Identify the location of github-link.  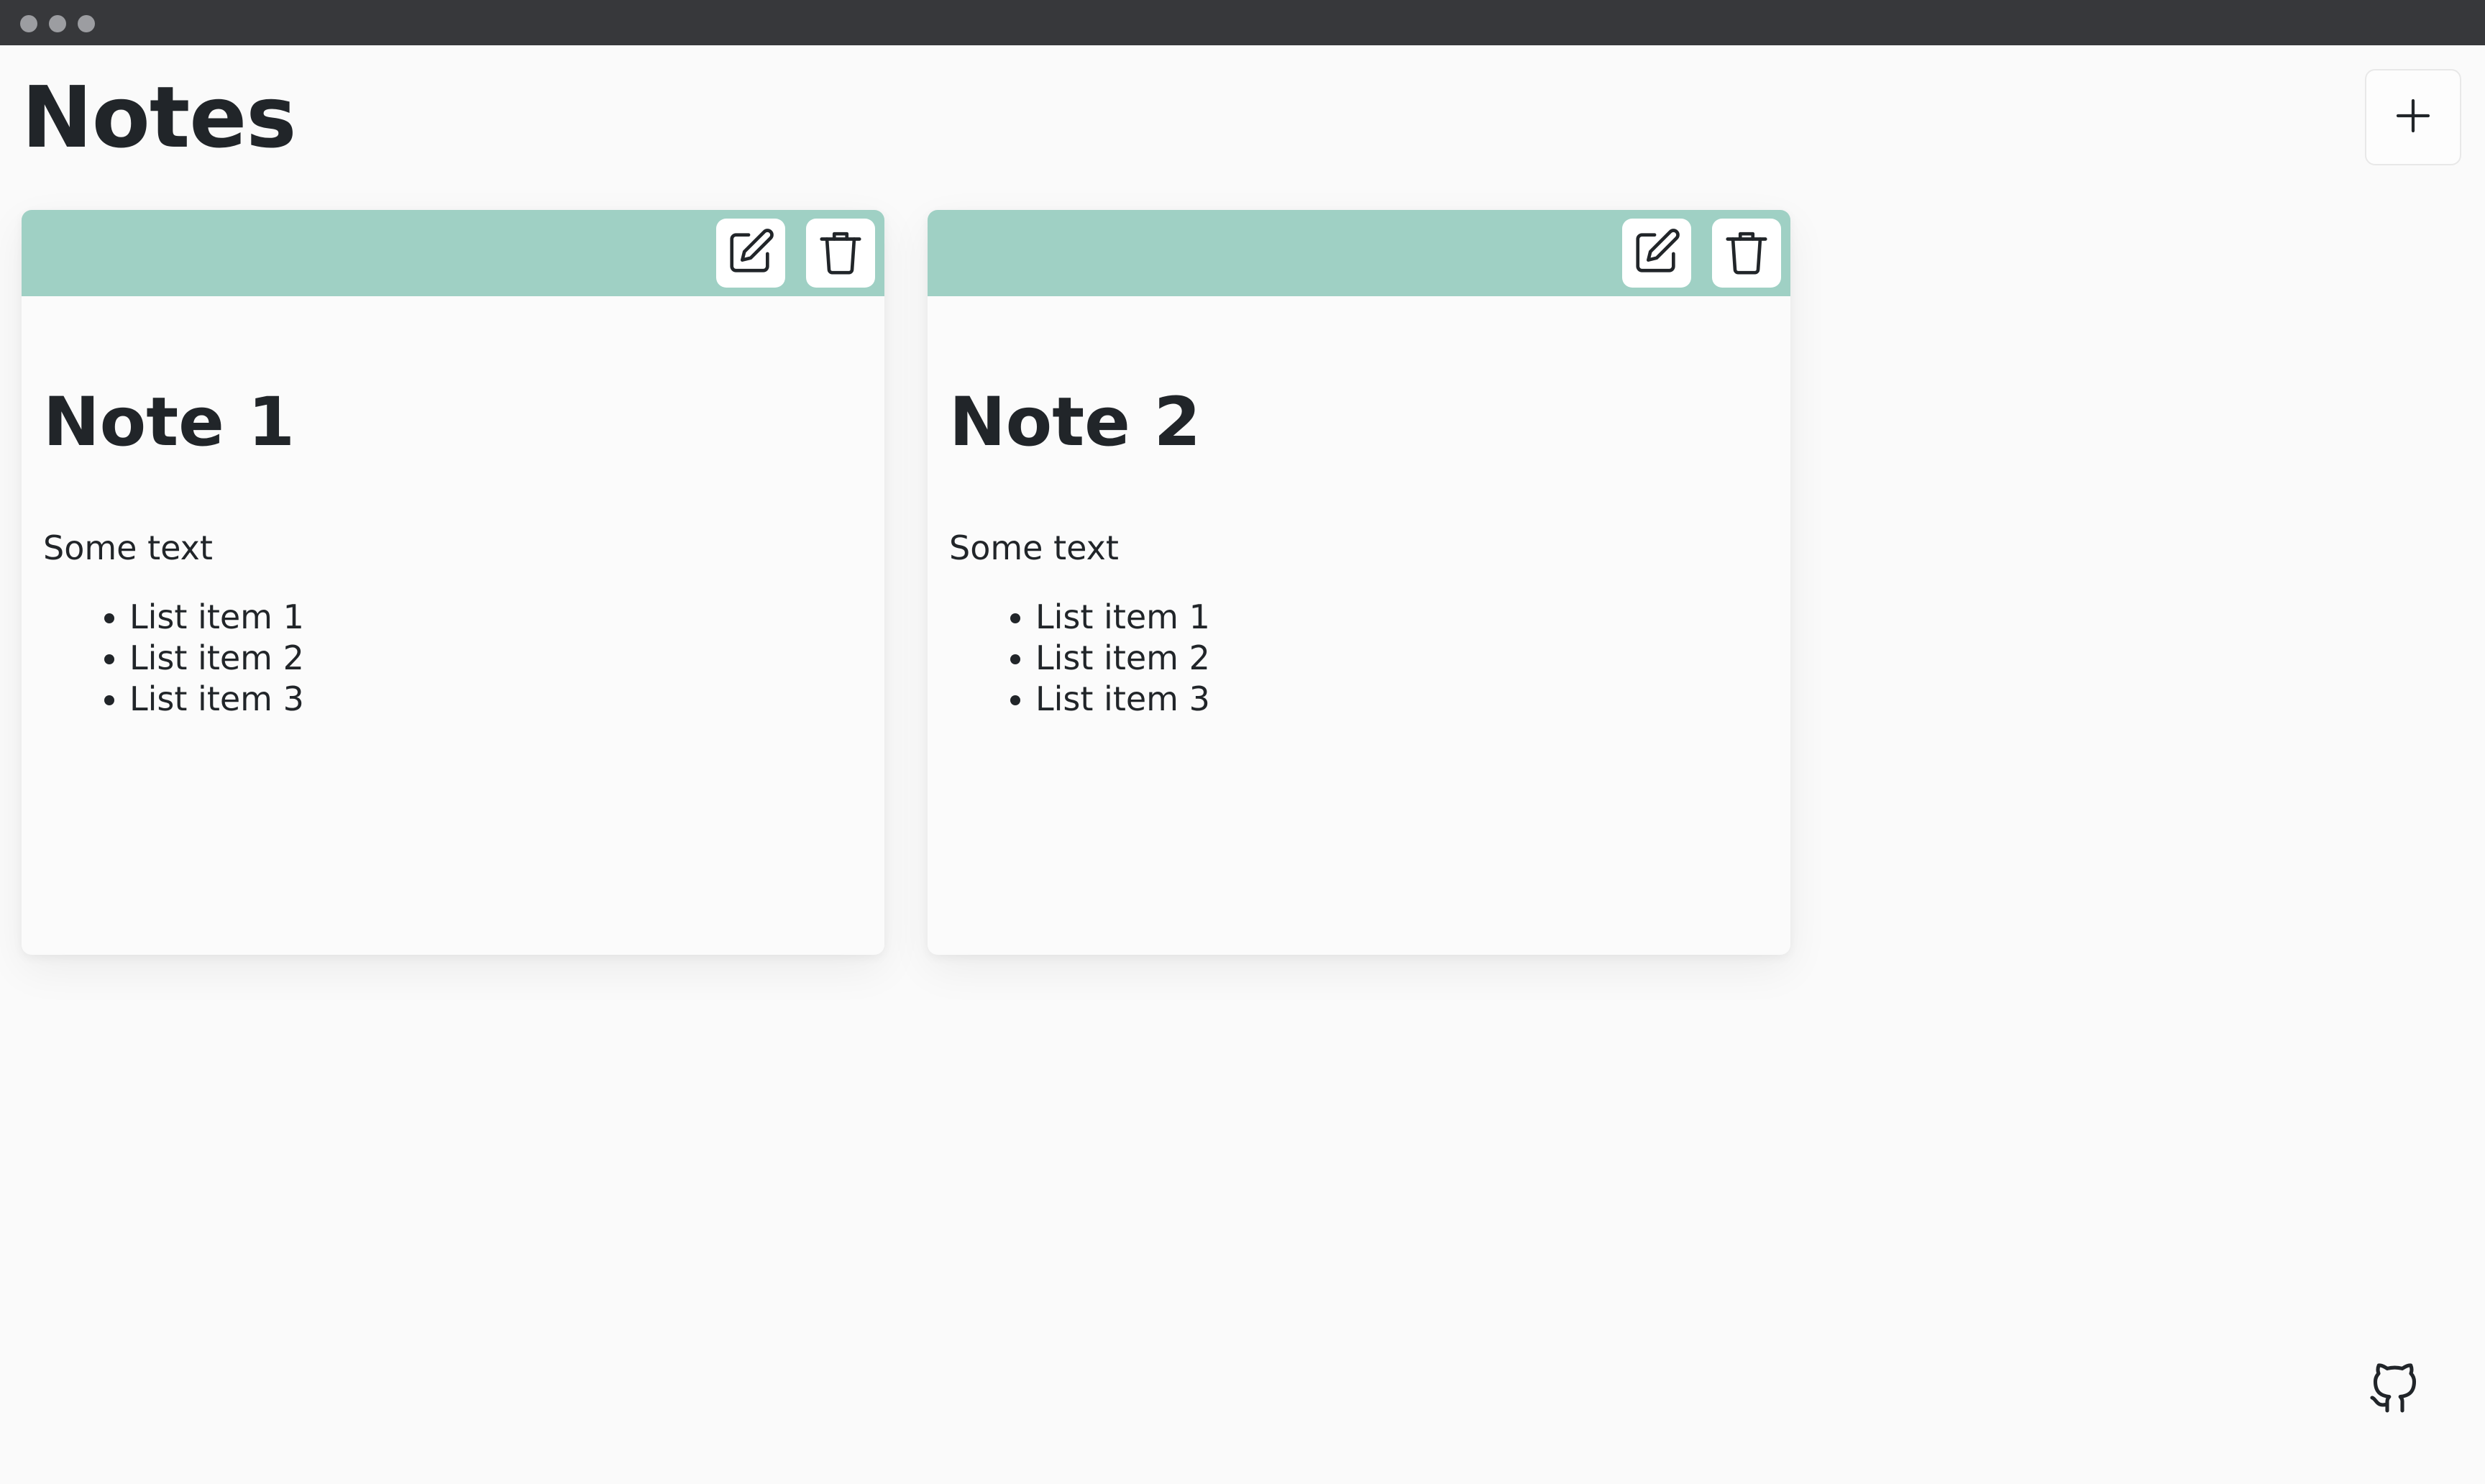
(2394, 1389).